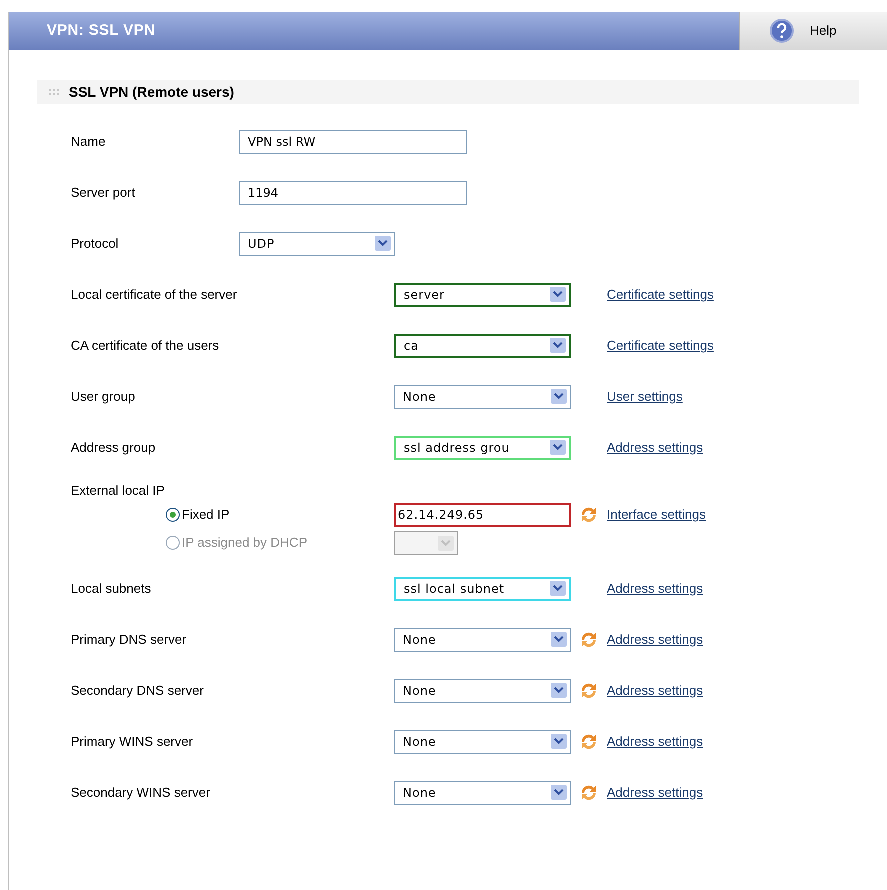  I want to click on field-label: Secondary WINS server, so click(140, 792).